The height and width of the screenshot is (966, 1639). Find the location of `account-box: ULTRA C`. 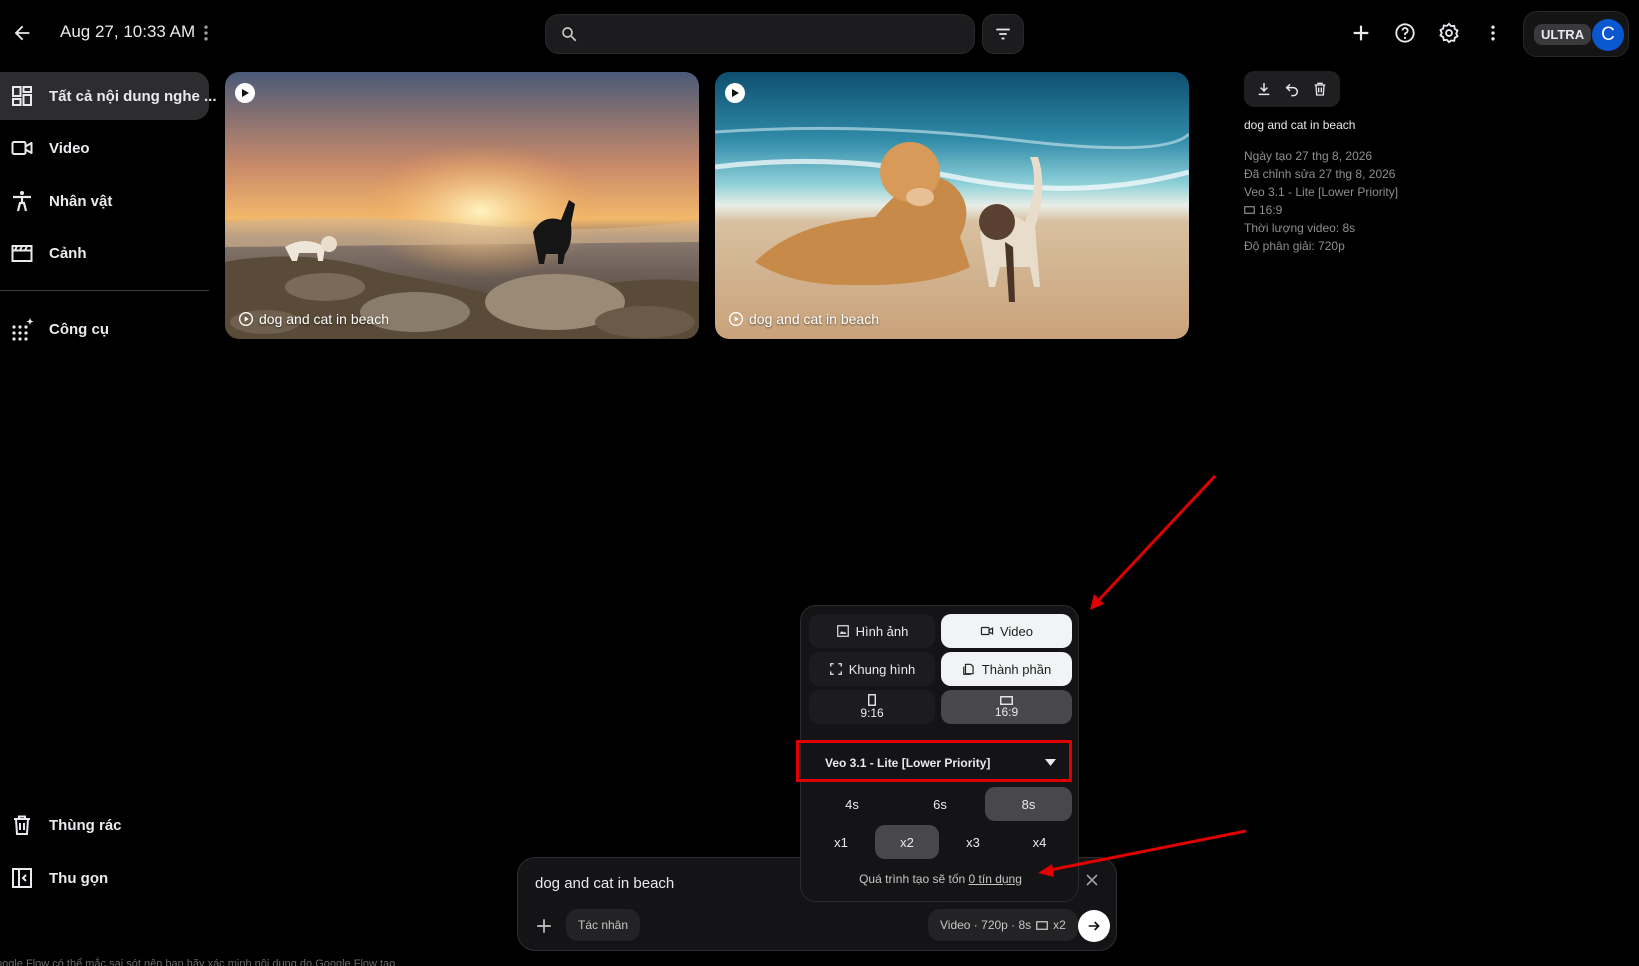

account-box: ULTRA C is located at coordinates (1576, 34).